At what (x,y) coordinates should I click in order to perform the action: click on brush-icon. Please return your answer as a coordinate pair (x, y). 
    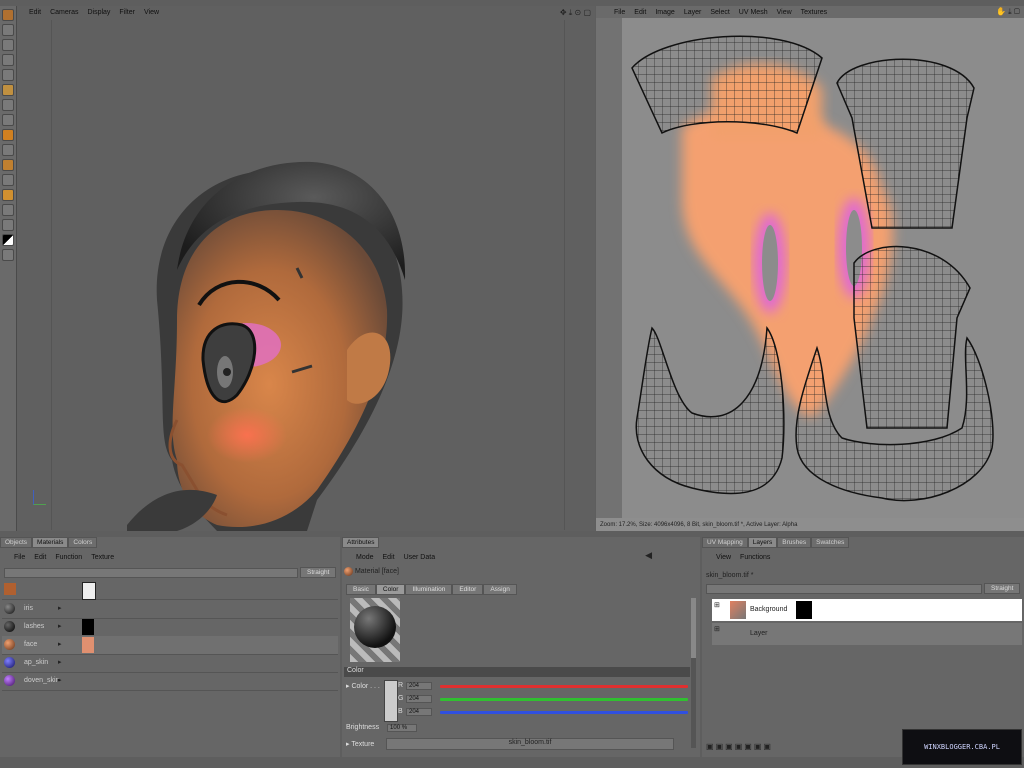
    Looking at the image, I should click on (8, 90).